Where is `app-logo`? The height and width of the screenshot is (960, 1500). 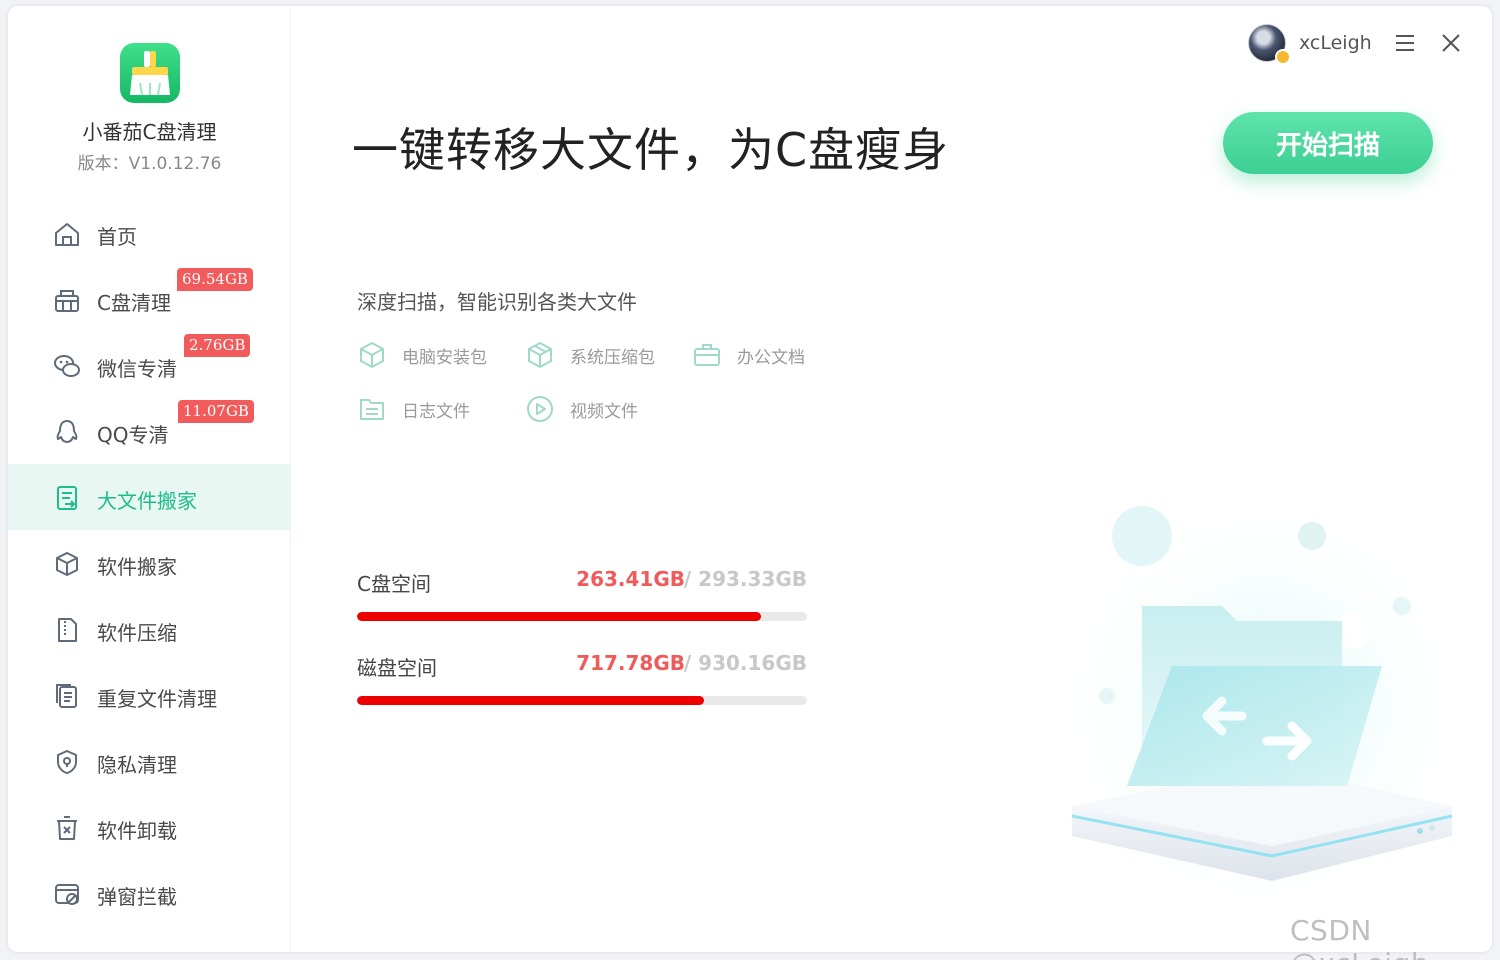 app-logo is located at coordinates (150, 73).